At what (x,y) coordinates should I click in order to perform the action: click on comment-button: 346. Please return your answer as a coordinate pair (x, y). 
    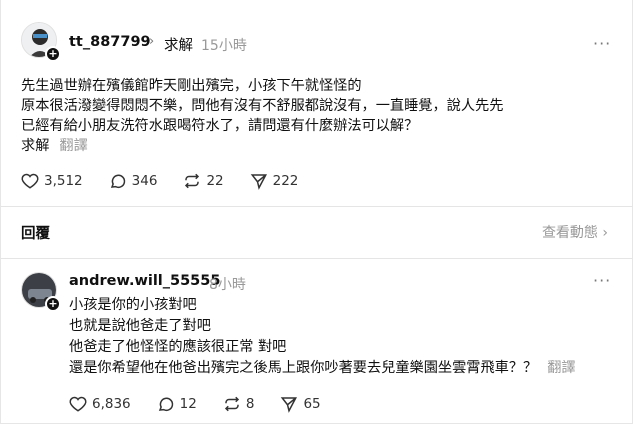
    Looking at the image, I should click on (133, 181).